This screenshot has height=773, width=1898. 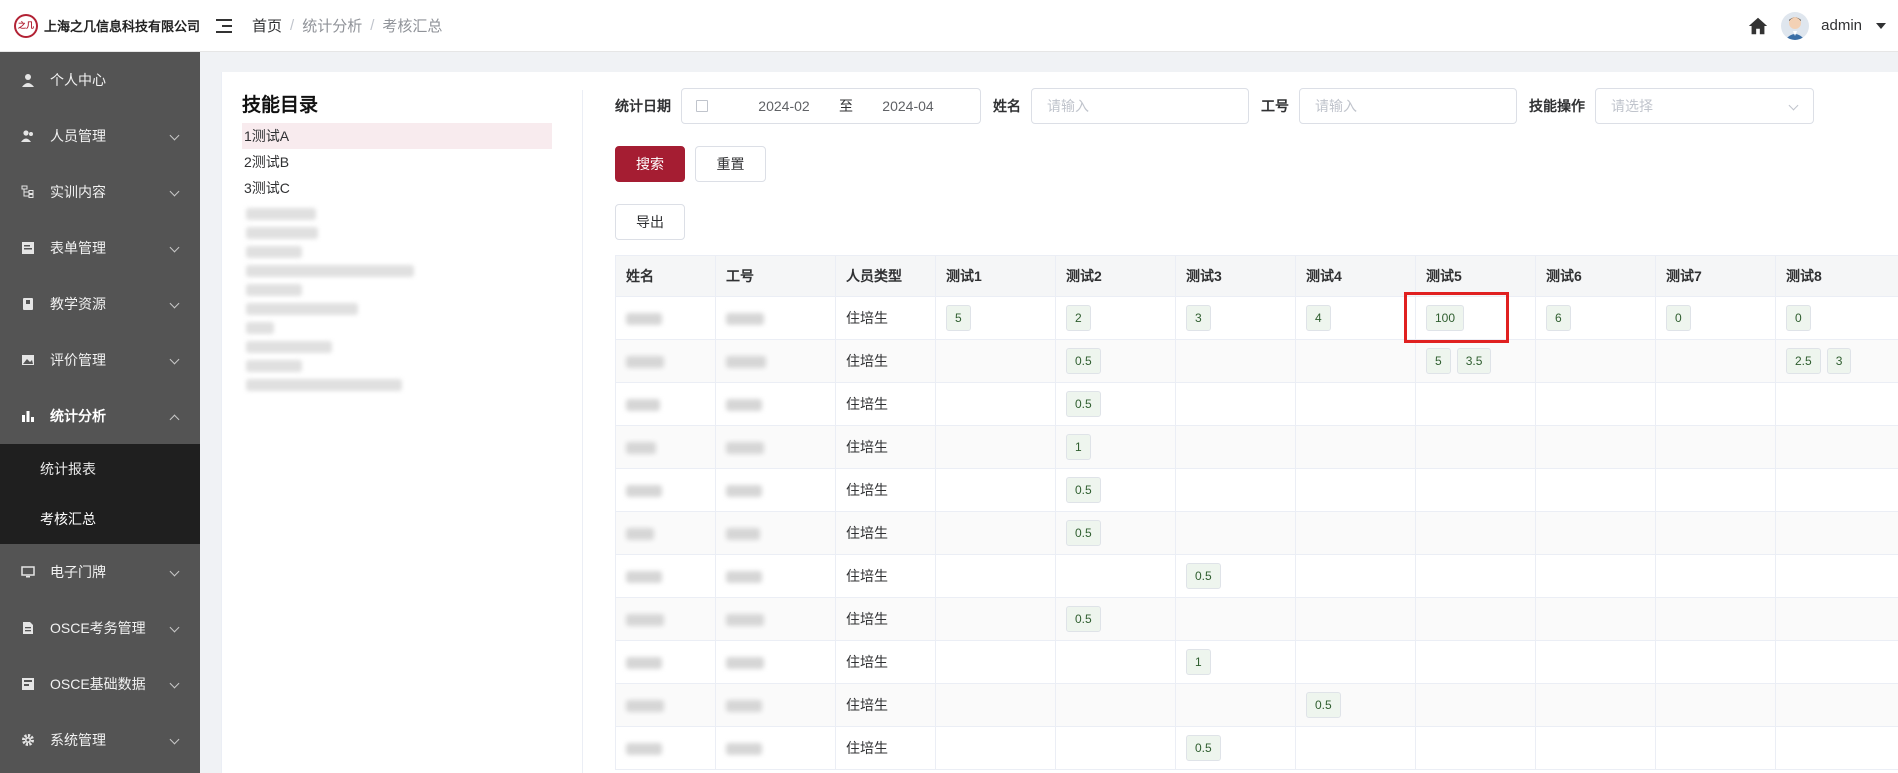 What do you see at coordinates (100, 304) in the screenshot?
I see `sidebar-item-resources: 教学资源` at bounding box center [100, 304].